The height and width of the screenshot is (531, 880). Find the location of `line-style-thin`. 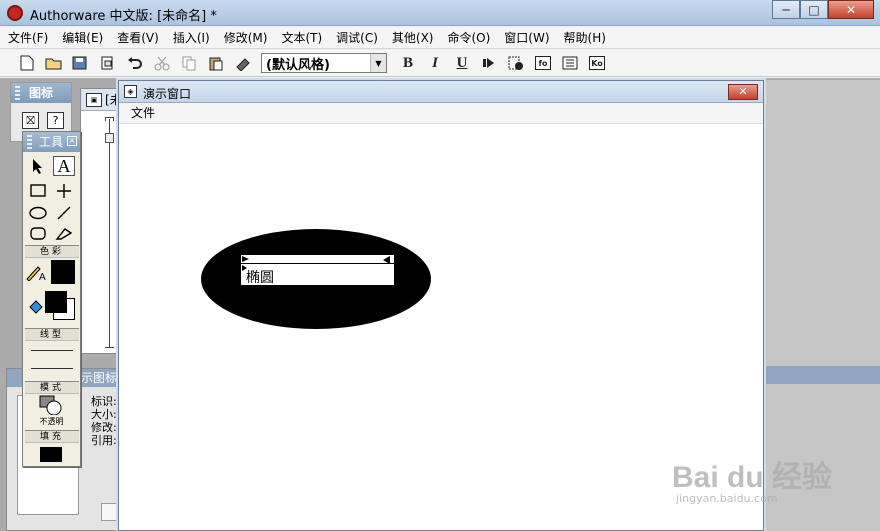

line-style-thin is located at coordinates (52, 350).